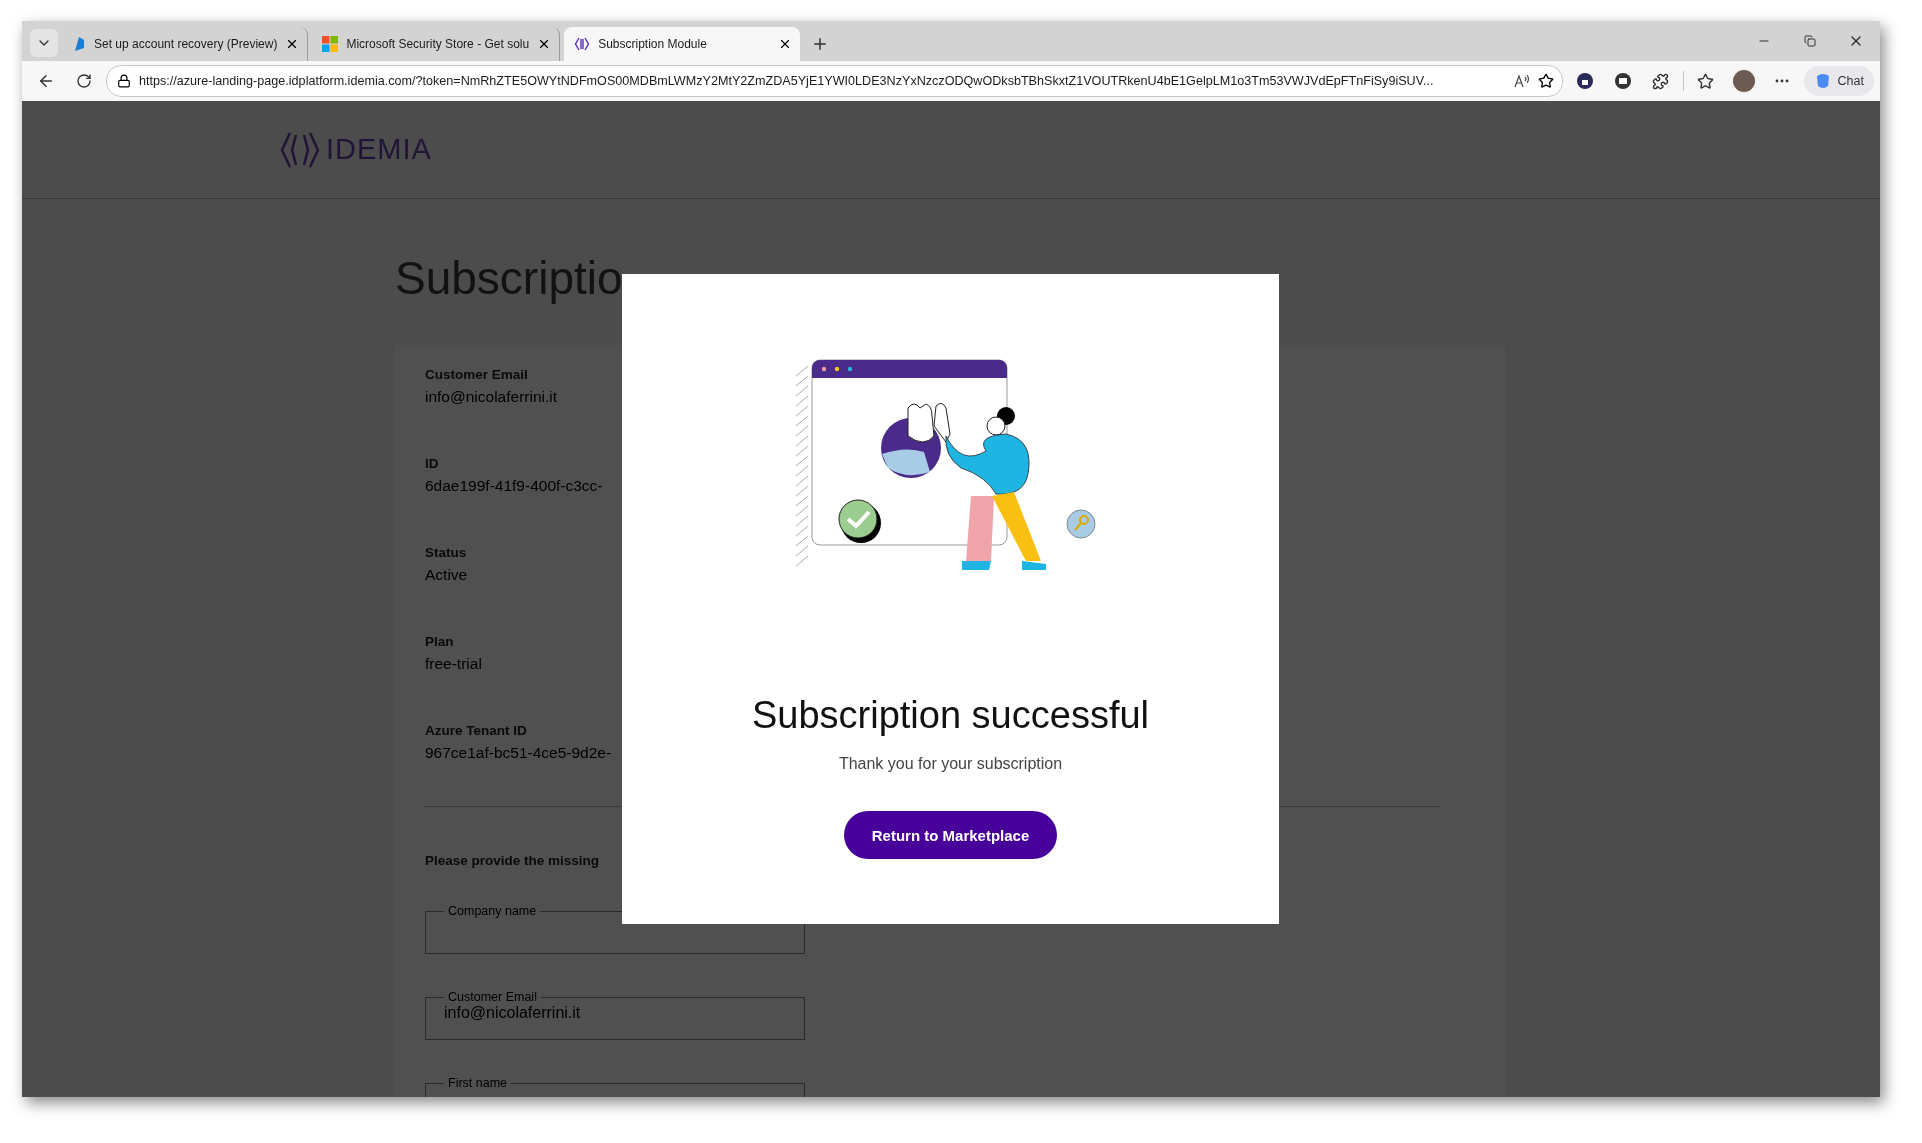  I want to click on dialog-title: Subscription successful, so click(950, 715).